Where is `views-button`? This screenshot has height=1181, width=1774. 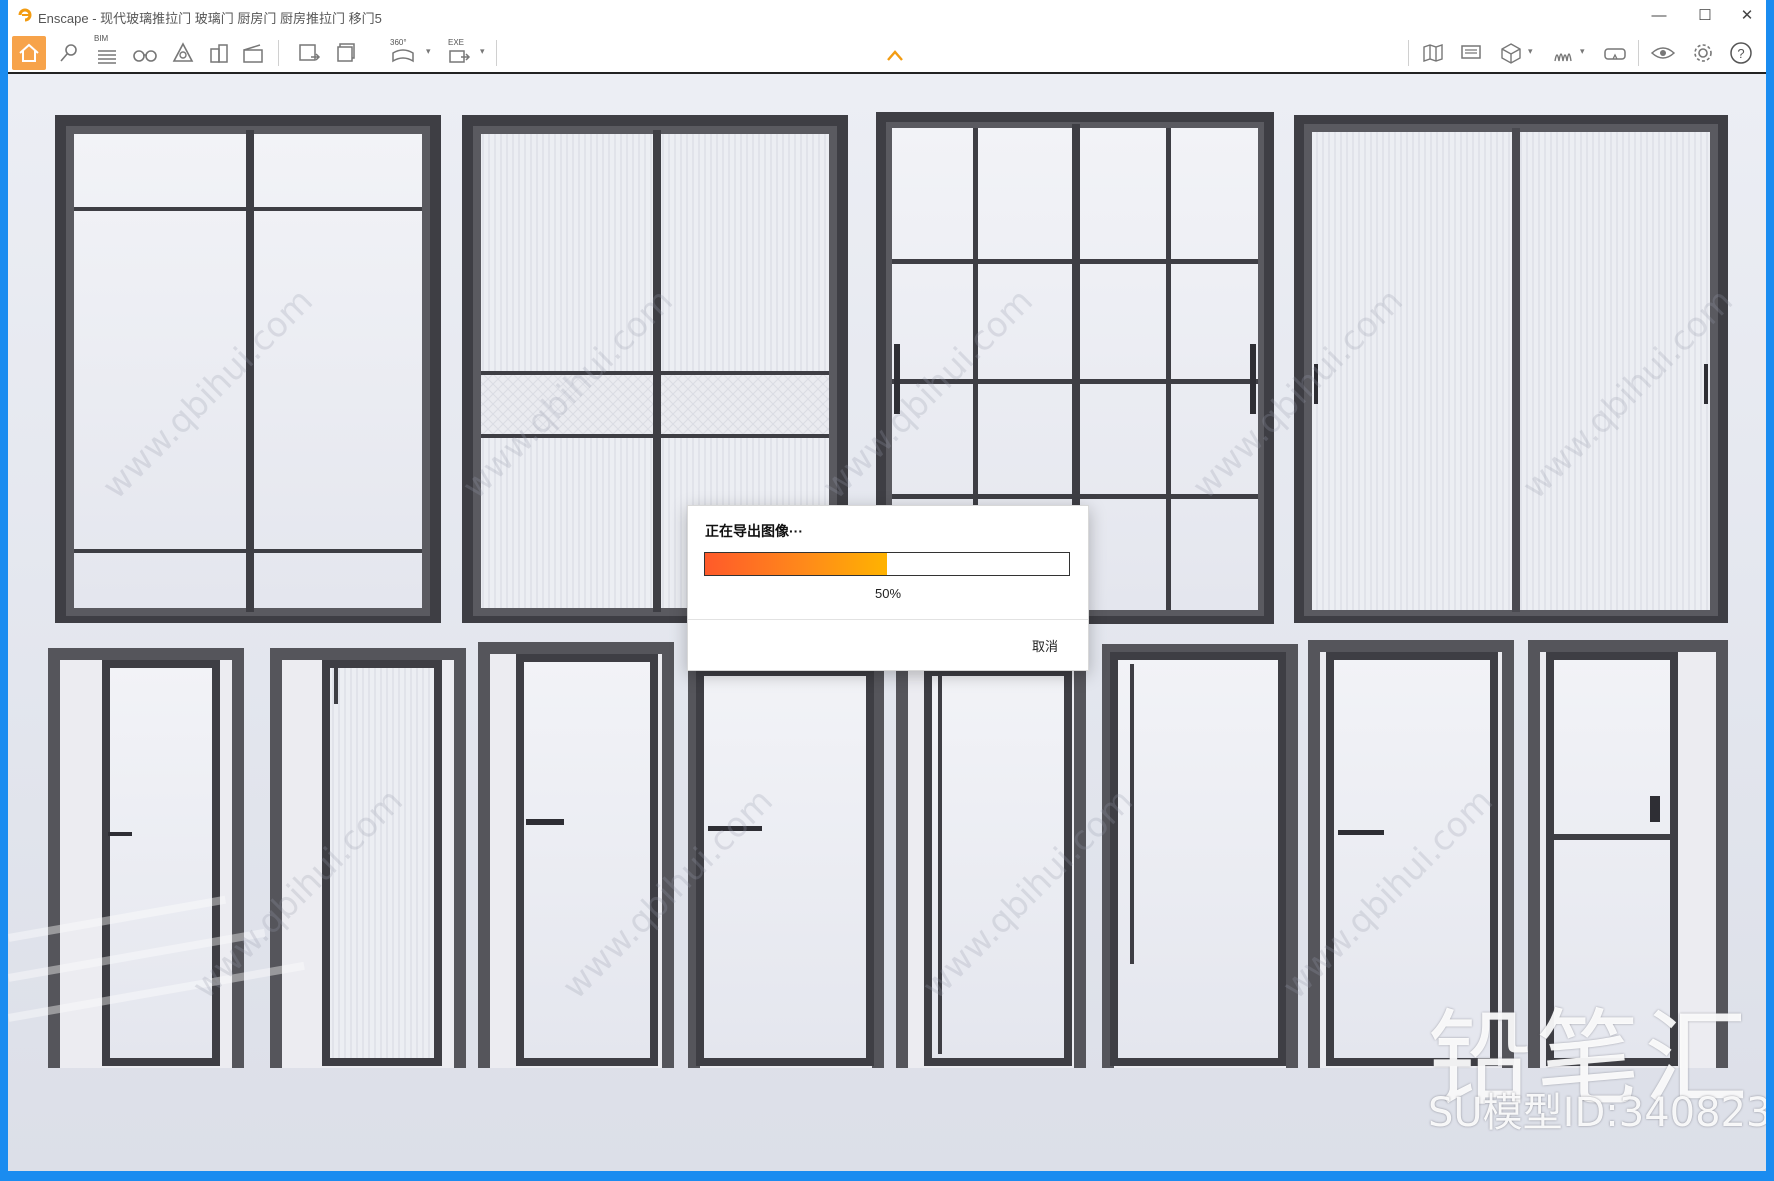 views-button is located at coordinates (145, 53).